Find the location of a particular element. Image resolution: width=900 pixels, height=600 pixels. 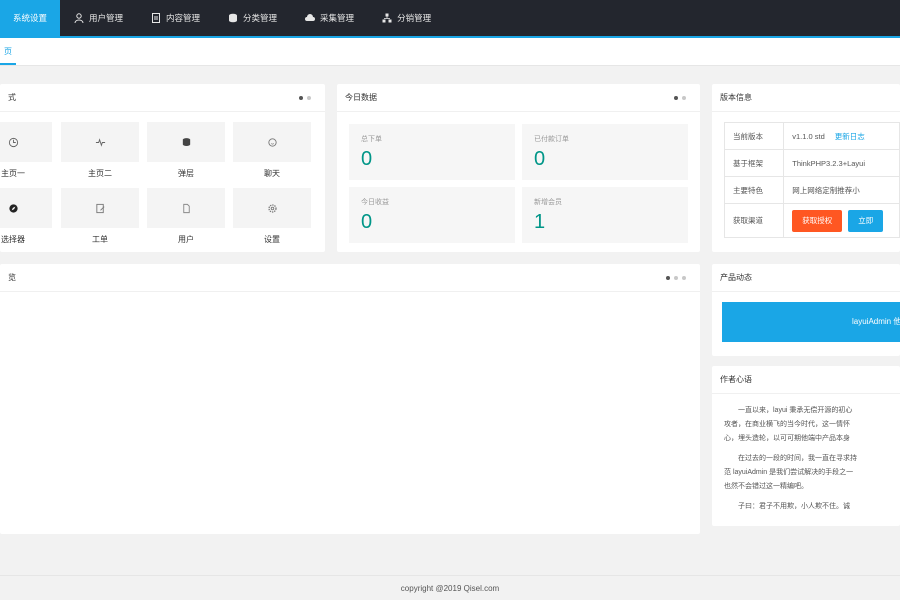

notes-line: 攻者，在商业横飞的当今时代，这一情怀 is located at coordinates (787, 424).